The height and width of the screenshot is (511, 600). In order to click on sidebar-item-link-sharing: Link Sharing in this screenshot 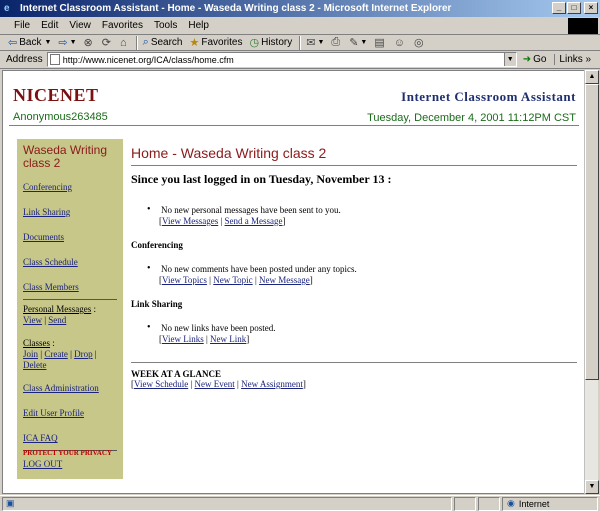, I will do `click(70, 212)`.